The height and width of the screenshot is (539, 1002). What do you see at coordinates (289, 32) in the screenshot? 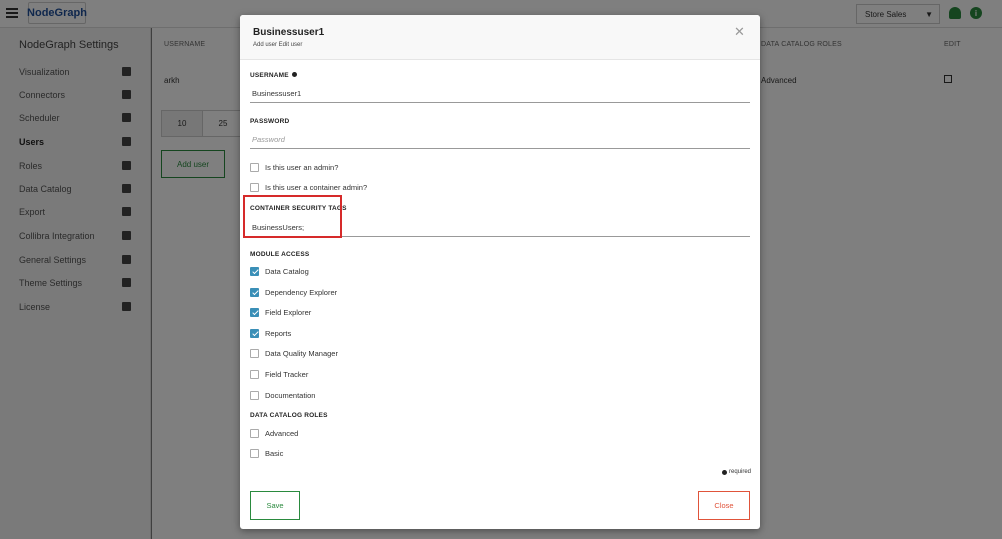
I see `modal-title: Businessuser1` at bounding box center [289, 32].